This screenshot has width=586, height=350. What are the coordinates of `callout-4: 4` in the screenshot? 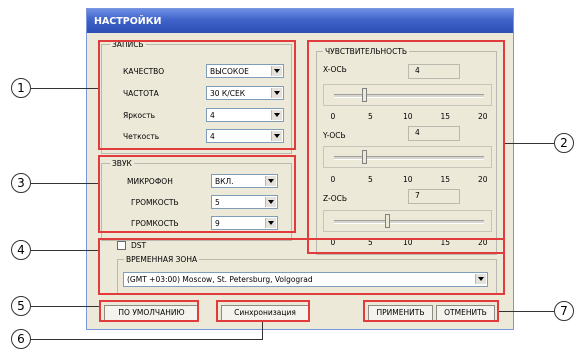 It's located at (21, 250).